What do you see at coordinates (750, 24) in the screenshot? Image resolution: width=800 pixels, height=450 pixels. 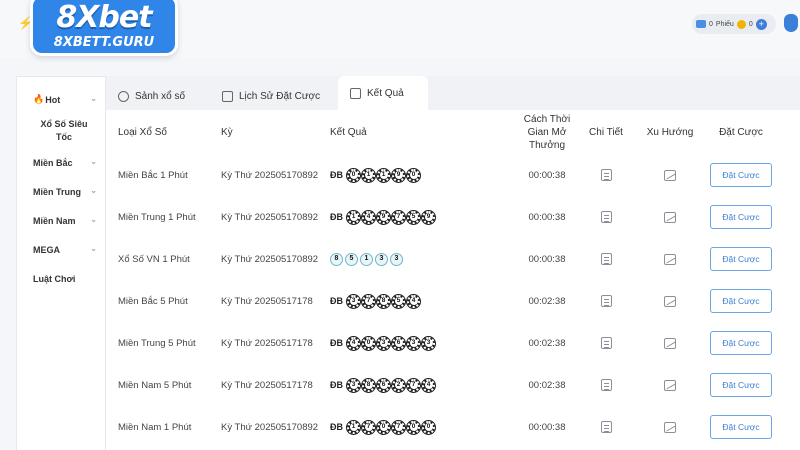 I see `coin-value: 0` at bounding box center [750, 24].